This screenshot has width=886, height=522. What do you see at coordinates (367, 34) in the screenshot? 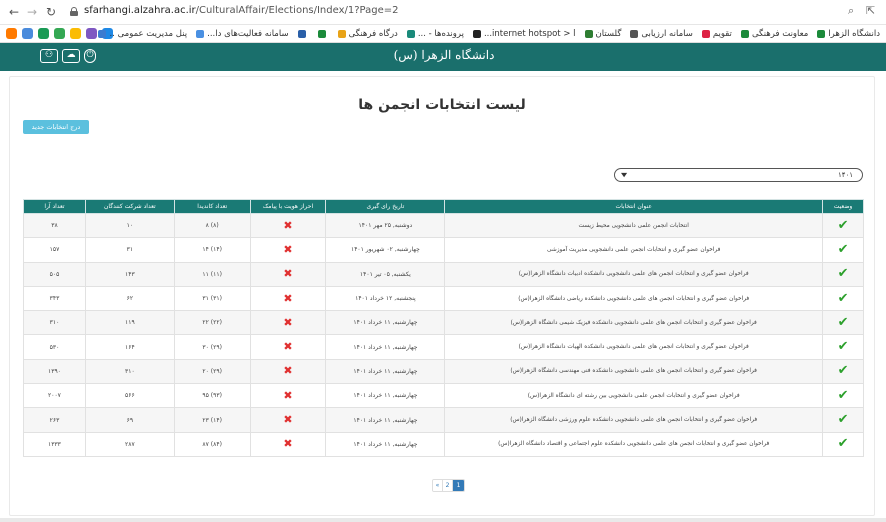
I see `bookmark-item: درگاه فرهنگی` at bounding box center [367, 34].